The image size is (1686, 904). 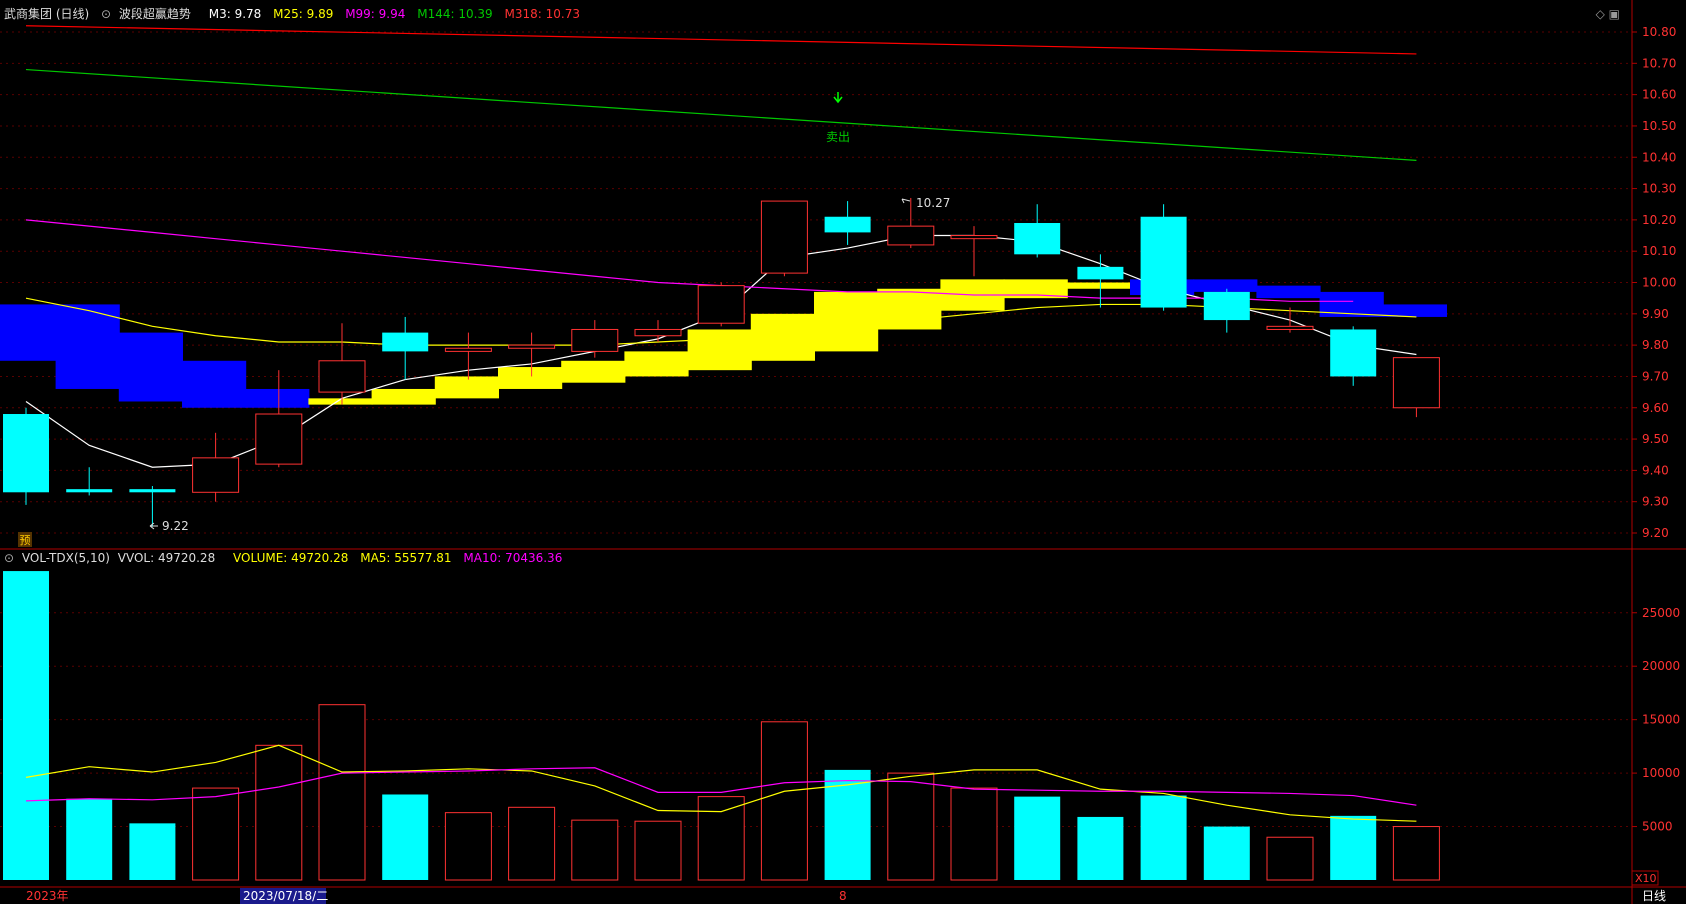 I want to click on m318-value: M318: 10.73, so click(x=542, y=14).